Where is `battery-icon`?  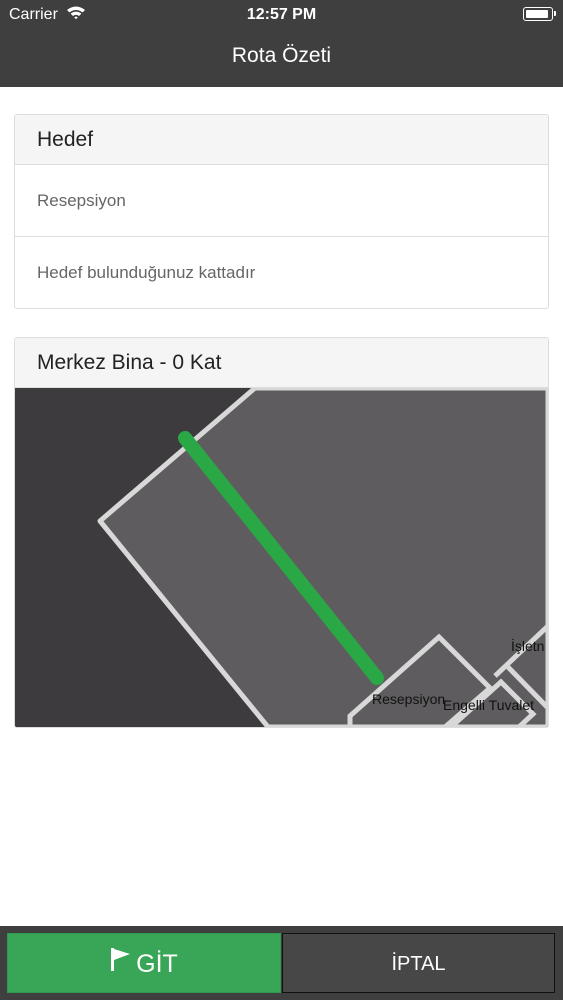 battery-icon is located at coordinates (539, 14).